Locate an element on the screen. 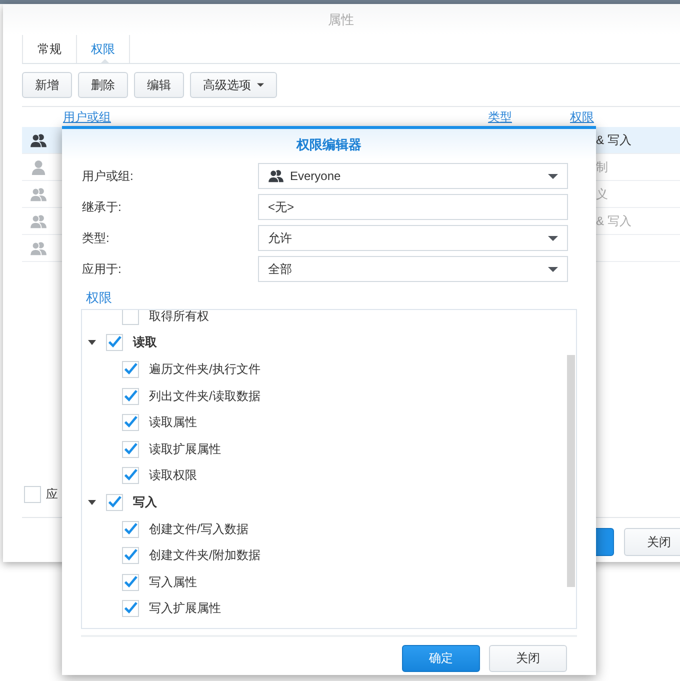 This screenshot has width=680, height=681. permission-label: 写入属性 is located at coordinates (173, 582).